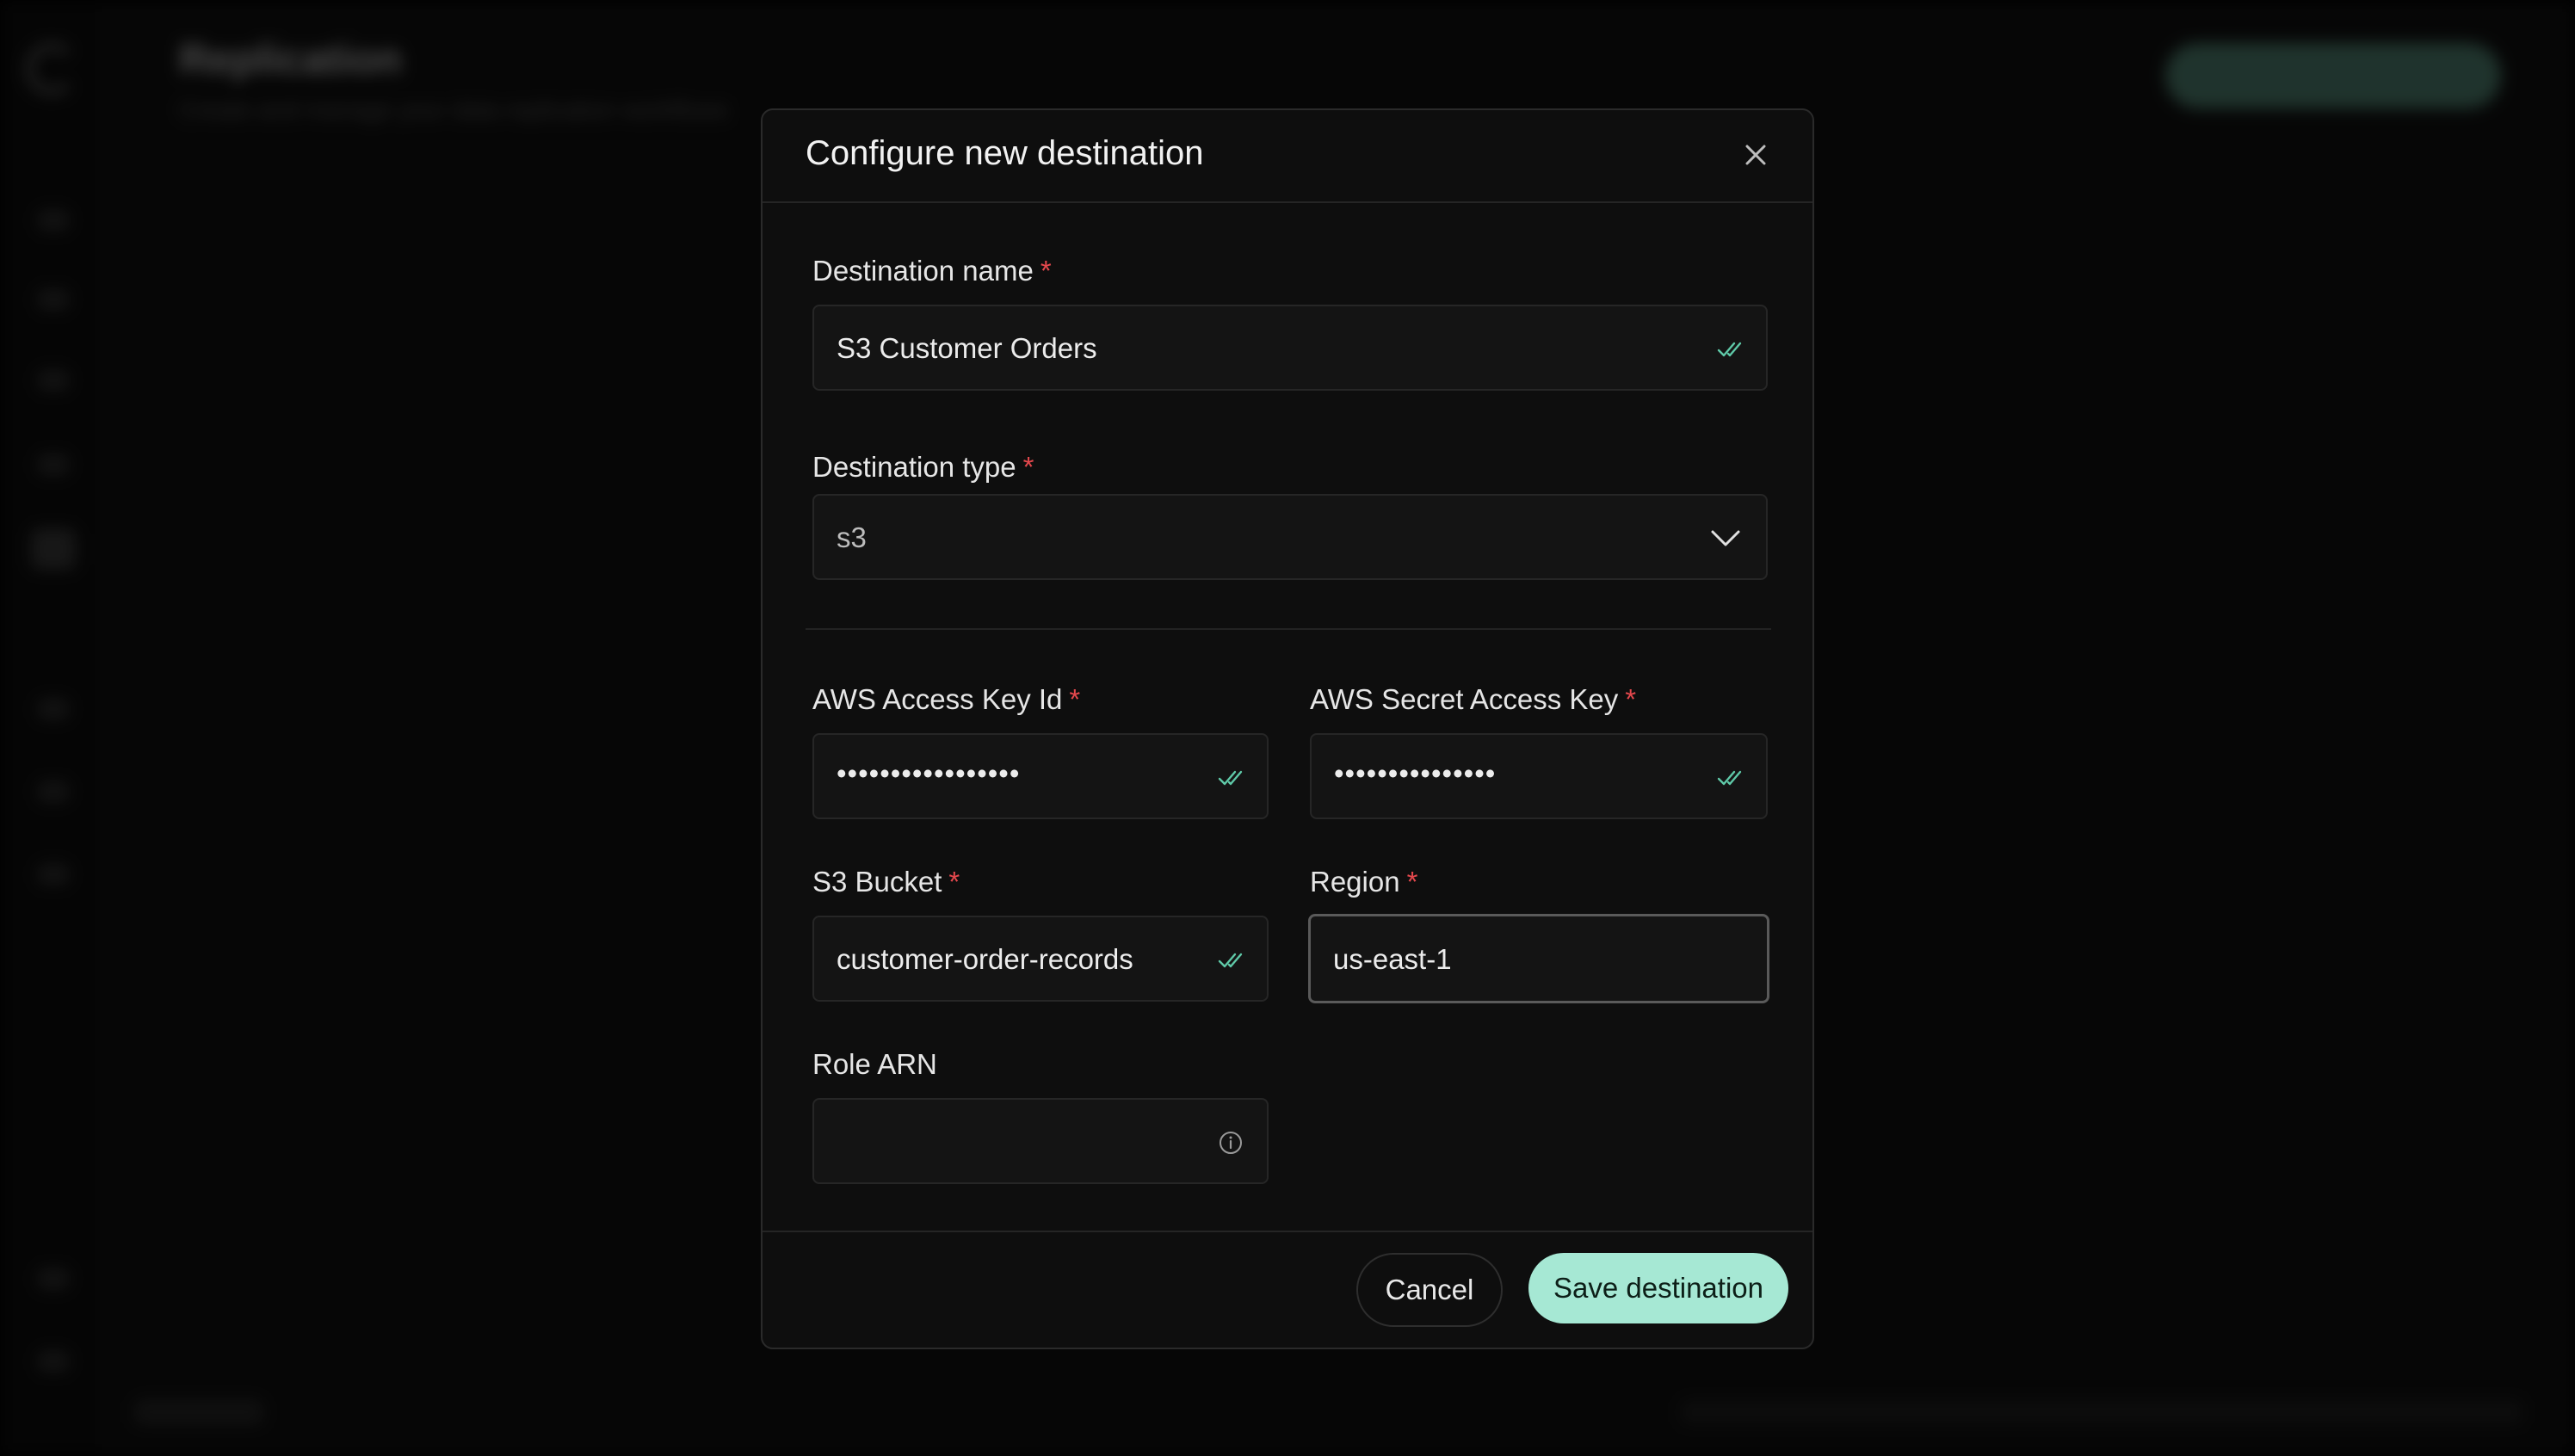  Describe the element at coordinates (1287, 156) in the screenshot. I see `modal-header: Configure new destination` at that location.